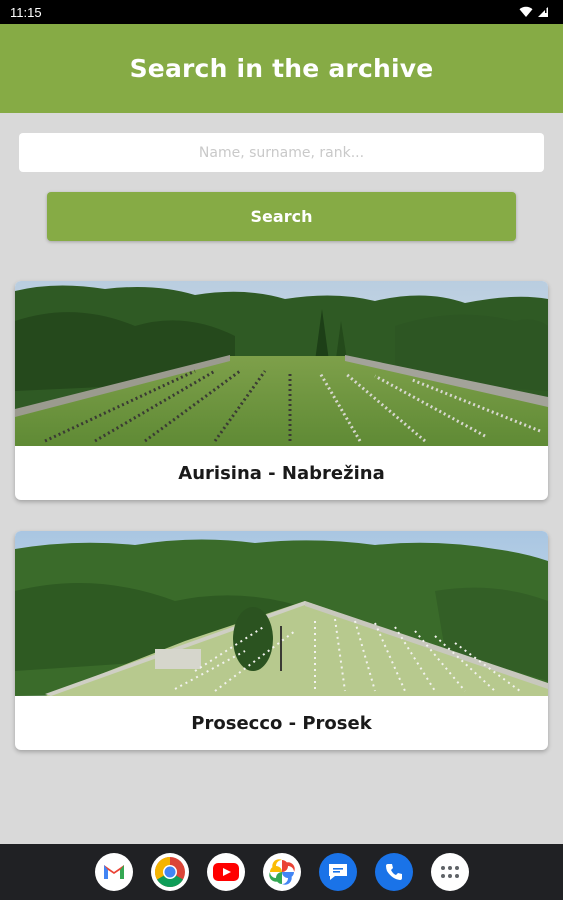  What do you see at coordinates (281, 723) in the screenshot?
I see `cemetery-name: Prosecco - Prosek` at bounding box center [281, 723].